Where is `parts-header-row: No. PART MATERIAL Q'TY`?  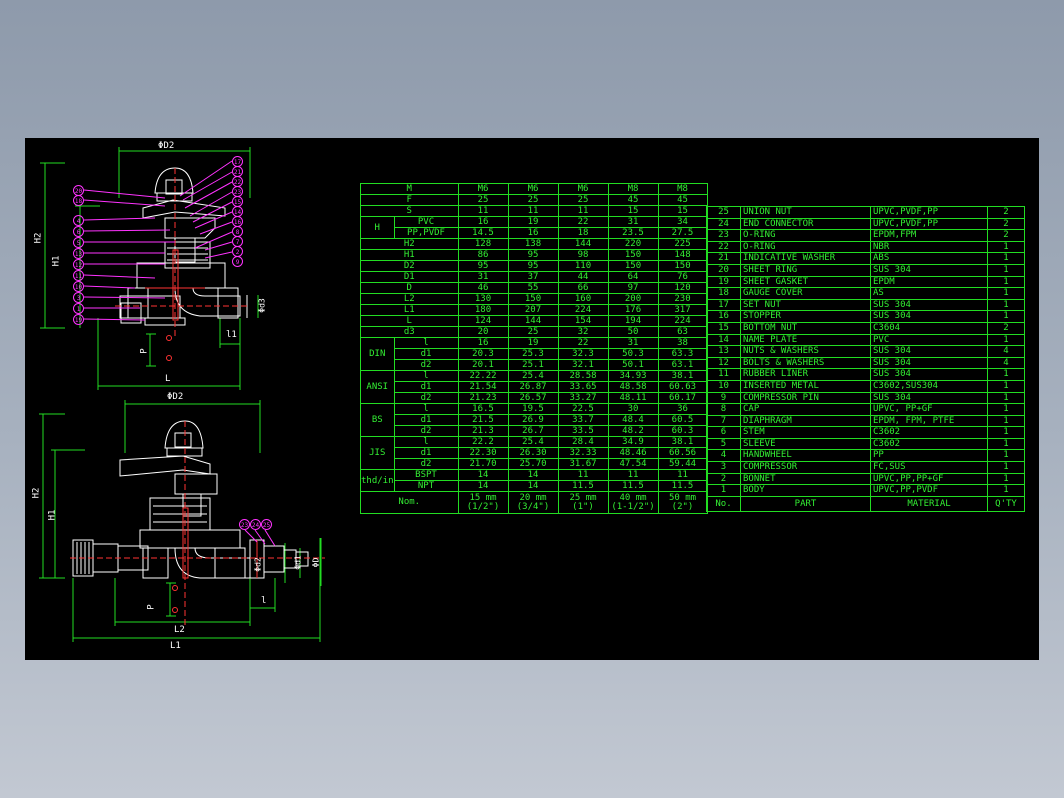
parts-header-row: No. PART MATERIAL Q'TY is located at coordinates (865, 503).